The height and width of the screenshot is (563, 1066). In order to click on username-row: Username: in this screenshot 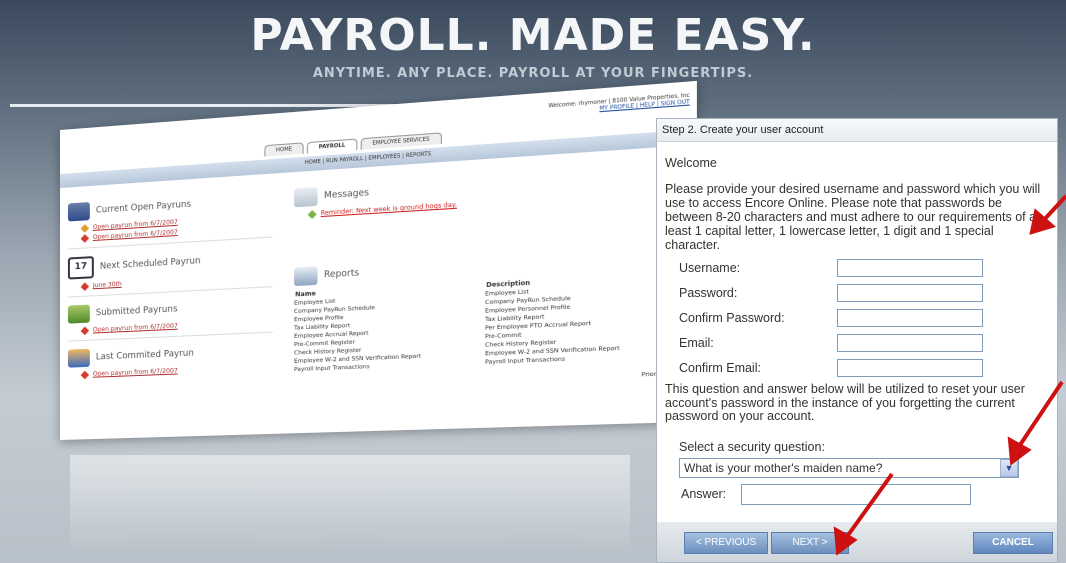, I will do `click(864, 268)`.